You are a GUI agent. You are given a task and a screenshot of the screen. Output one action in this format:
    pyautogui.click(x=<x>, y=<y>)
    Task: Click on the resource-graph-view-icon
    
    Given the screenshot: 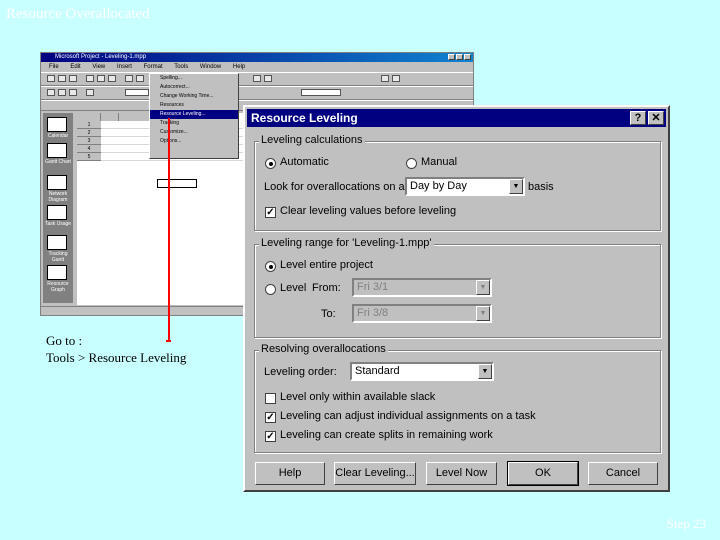 What is the action you would take?
    pyautogui.click(x=57, y=272)
    